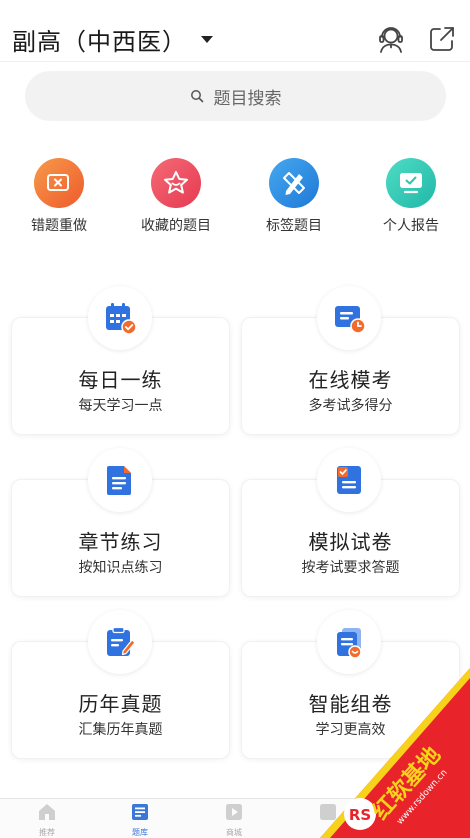 This screenshot has height=838, width=470. Describe the element at coordinates (59, 226) in the screenshot. I see `quick-label: 错题重做` at that location.